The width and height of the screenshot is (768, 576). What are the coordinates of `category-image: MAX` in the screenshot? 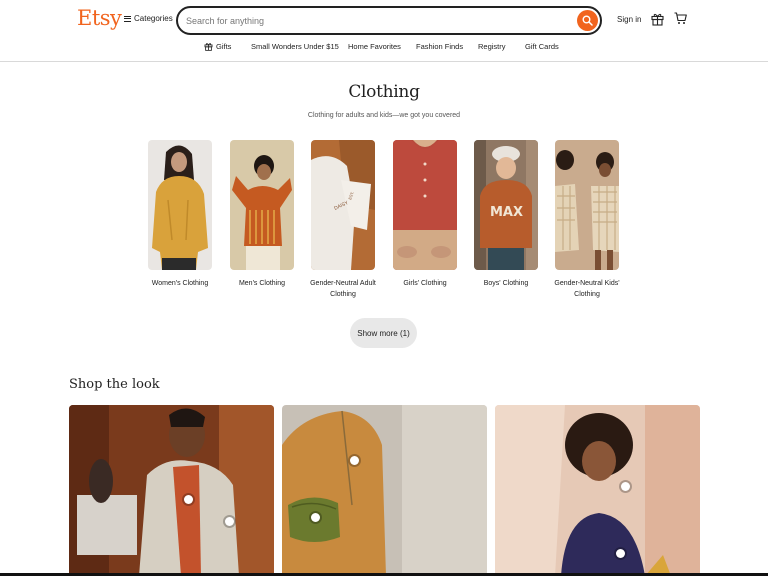 It's located at (506, 205).